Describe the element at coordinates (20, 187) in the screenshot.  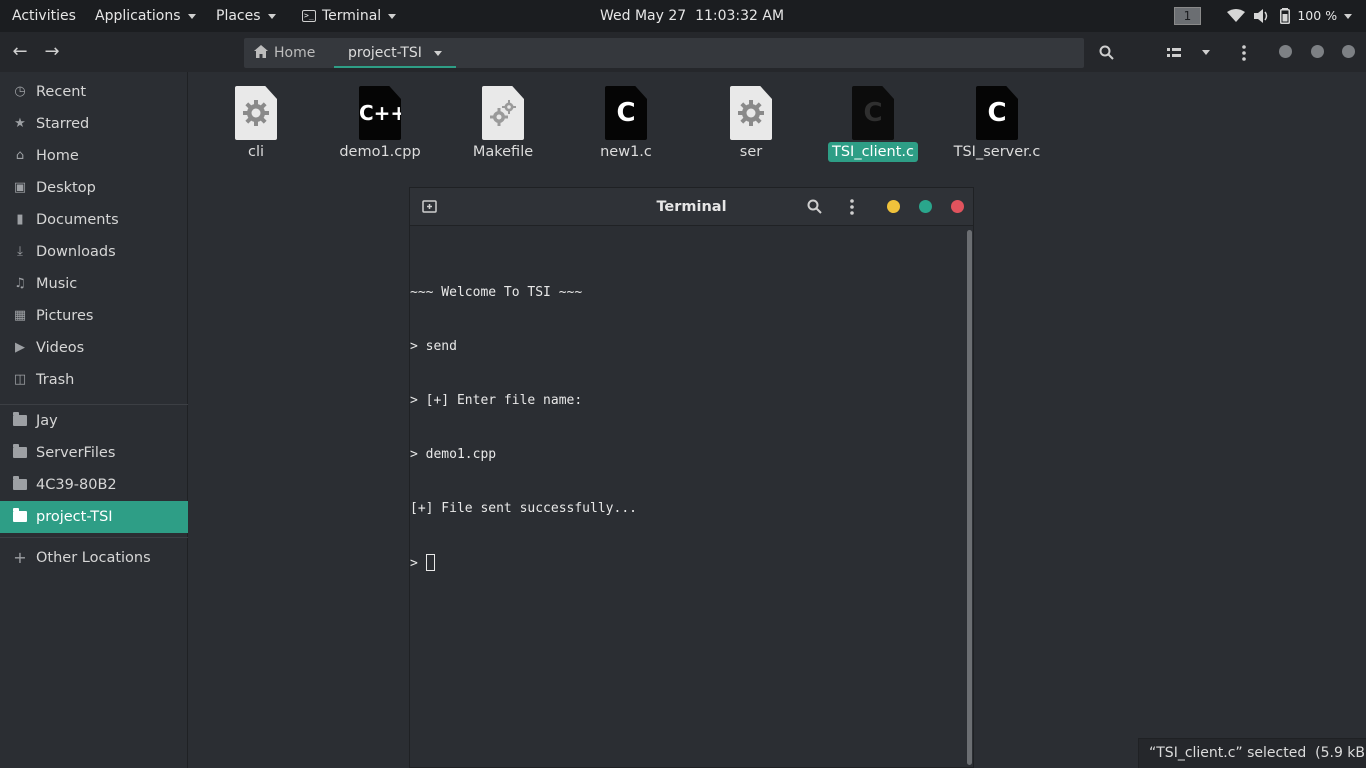
I see `desktop-icon: ▣` at that location.